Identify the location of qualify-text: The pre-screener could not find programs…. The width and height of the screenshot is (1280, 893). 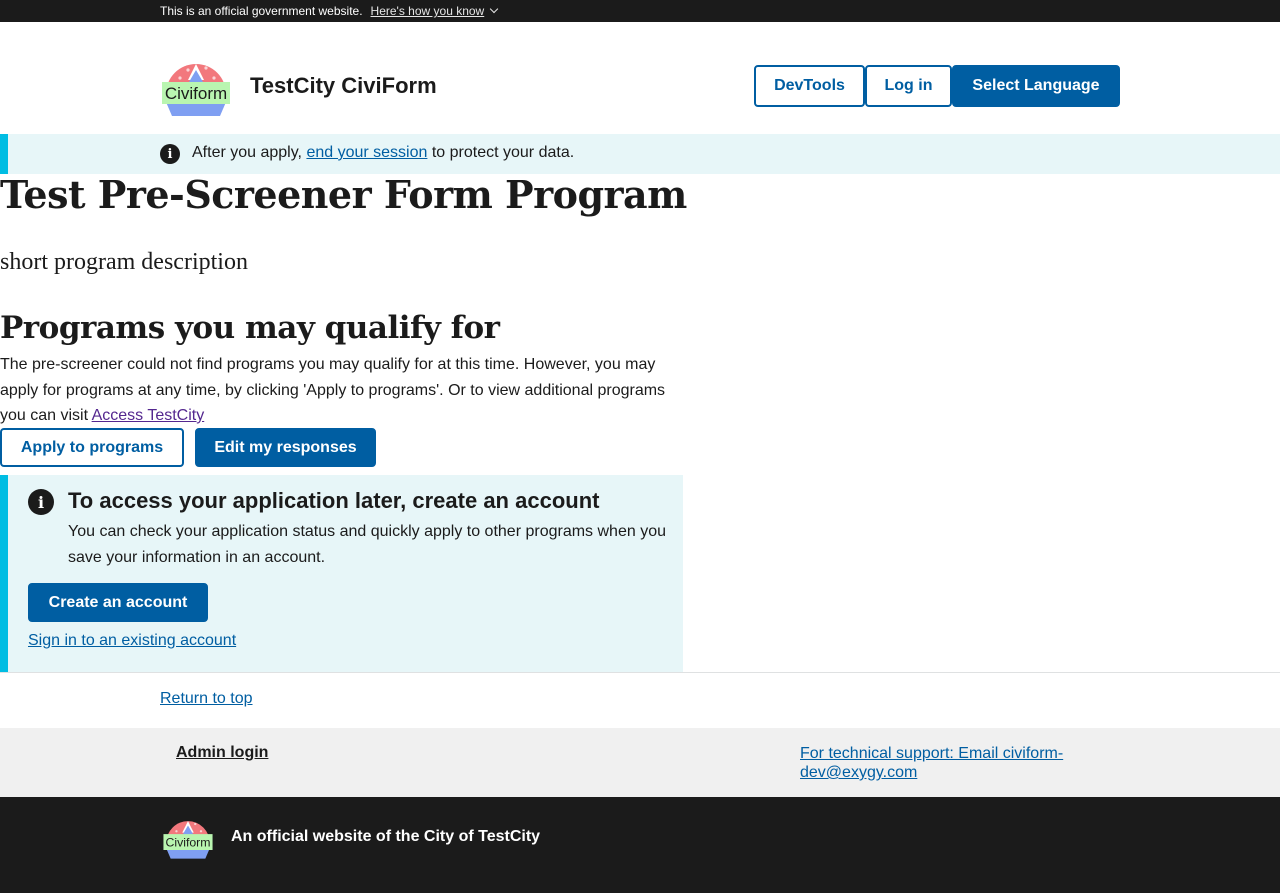
(342, 390).